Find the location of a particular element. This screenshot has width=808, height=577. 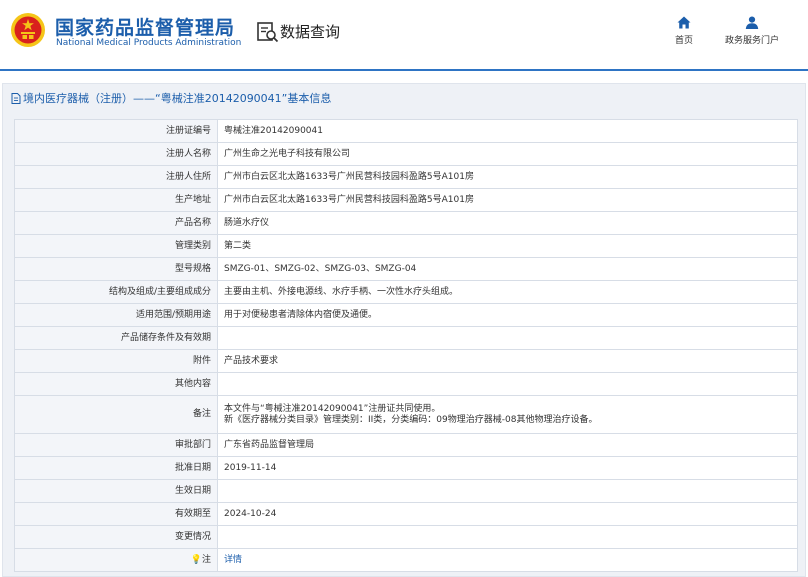

table-row: 注册人名称 广州生命之光电子科技有限公司 is located at coordinates (406, 154).